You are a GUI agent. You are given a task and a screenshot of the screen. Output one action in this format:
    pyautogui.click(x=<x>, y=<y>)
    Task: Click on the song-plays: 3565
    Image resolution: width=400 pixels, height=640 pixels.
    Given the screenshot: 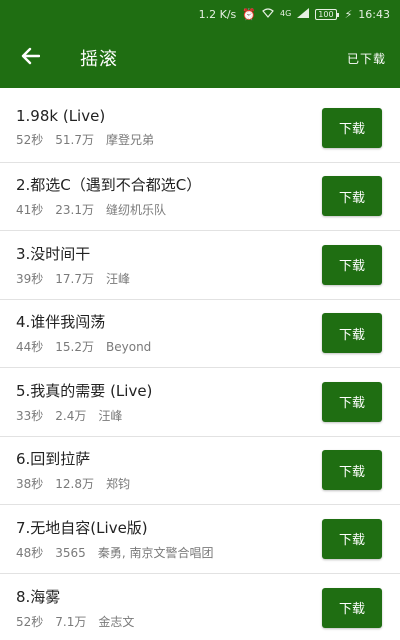 What is the action you would take?
    pyautogui.click(x=70, y=552)
    